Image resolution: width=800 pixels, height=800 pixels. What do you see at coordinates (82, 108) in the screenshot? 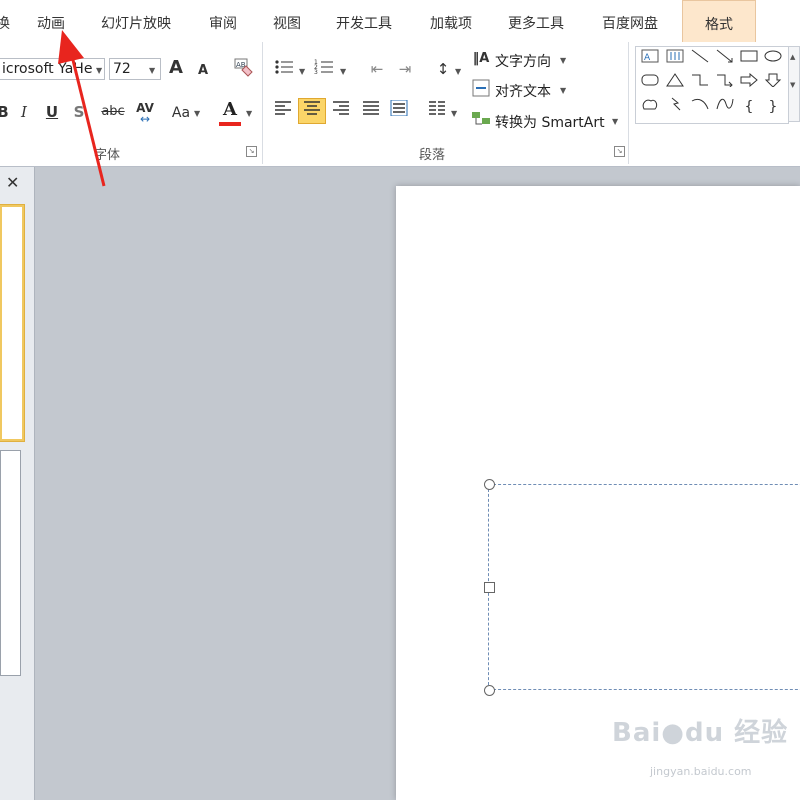
I see `annotation-arrow` at bounding box center [82, 108].